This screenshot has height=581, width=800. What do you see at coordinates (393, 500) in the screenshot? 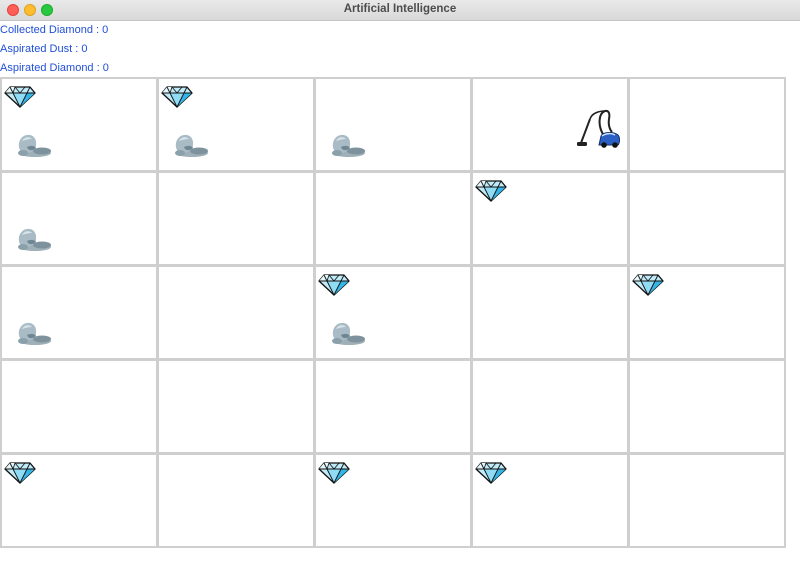
I see `grid-cell-r4-c2` at bounding box center [393, 500].